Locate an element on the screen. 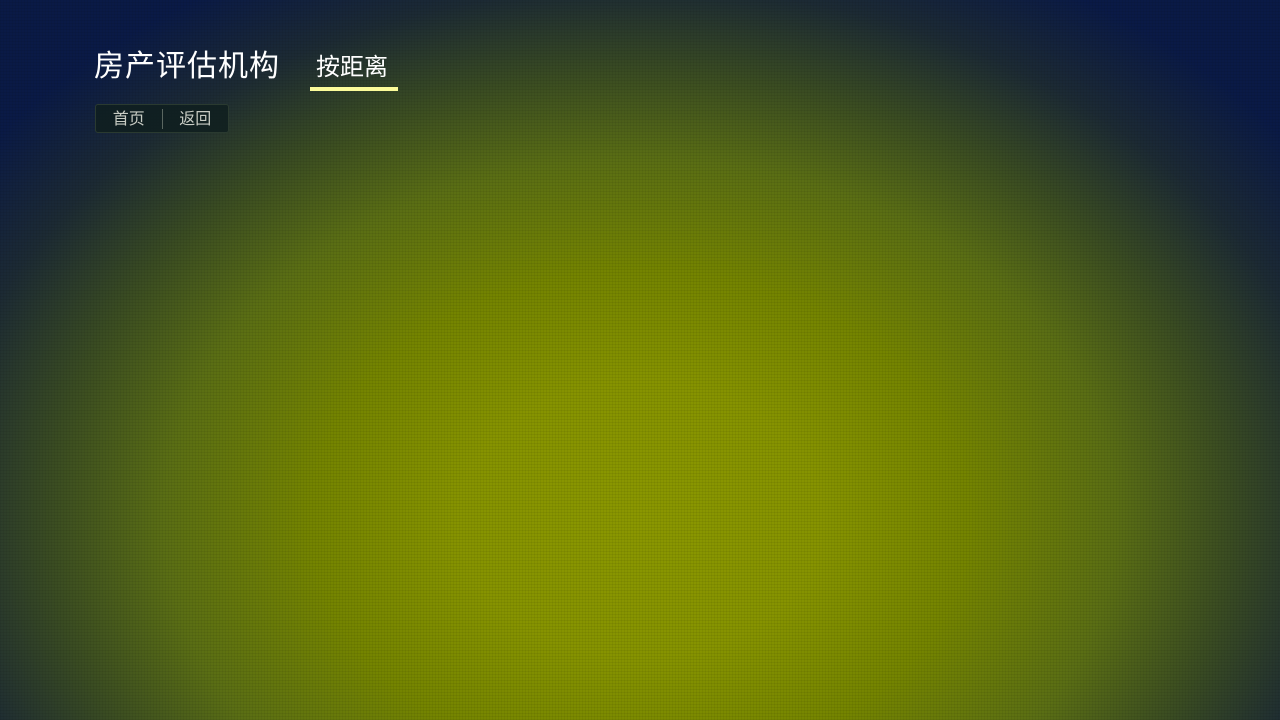 This screenshot has height=720, width=1280. header: 房产评估机构 按距离 is located at coordinates (246, 70).